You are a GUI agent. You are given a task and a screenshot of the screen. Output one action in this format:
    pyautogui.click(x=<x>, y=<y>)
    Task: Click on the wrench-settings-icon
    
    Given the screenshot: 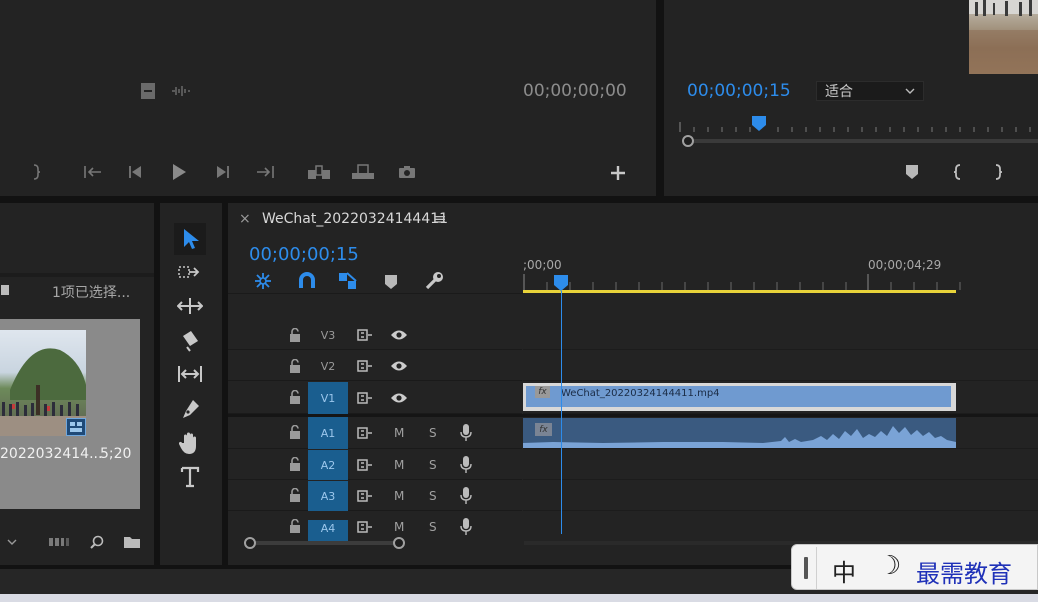 What is the action you would take?
    pyautogui.click(x=434, y=281)
    